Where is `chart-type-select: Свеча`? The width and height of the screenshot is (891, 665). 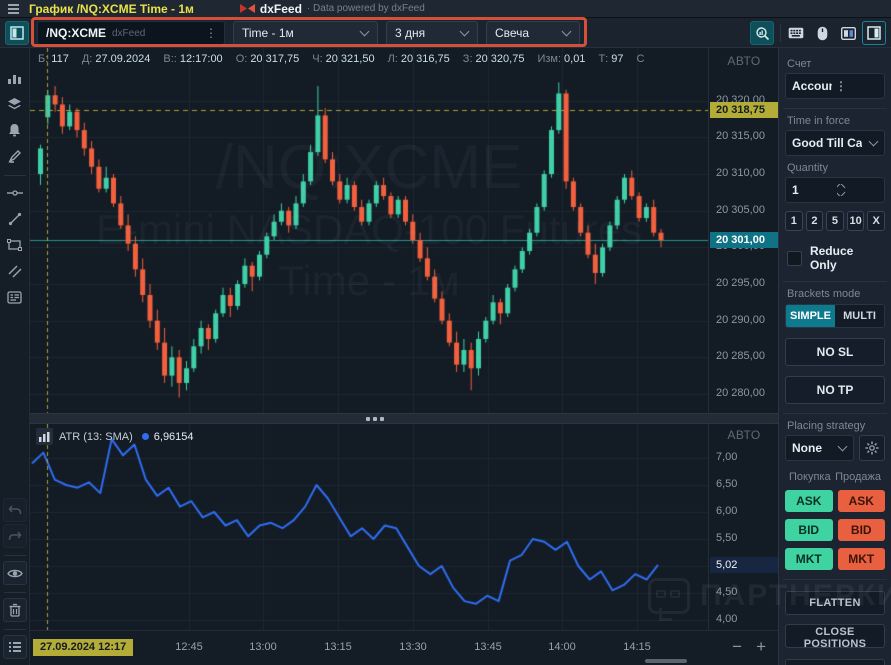 chart-type-select: Свеча is located at coordinates (533, 33).